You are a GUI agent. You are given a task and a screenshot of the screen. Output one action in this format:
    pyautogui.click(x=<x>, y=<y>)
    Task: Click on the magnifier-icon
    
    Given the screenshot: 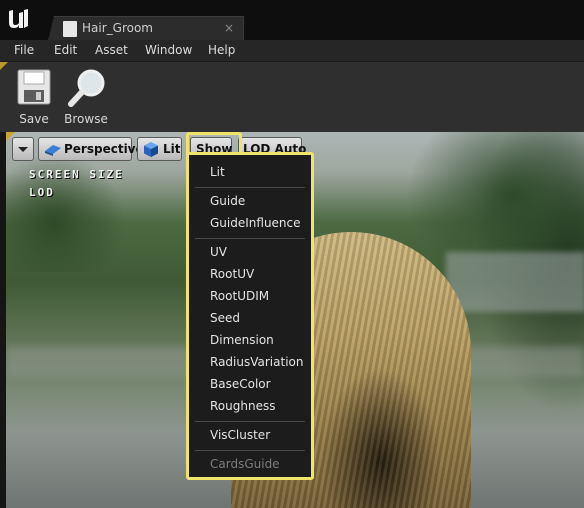 What is the action you would take?
    pyautogui.click(x=86, y=88)
    